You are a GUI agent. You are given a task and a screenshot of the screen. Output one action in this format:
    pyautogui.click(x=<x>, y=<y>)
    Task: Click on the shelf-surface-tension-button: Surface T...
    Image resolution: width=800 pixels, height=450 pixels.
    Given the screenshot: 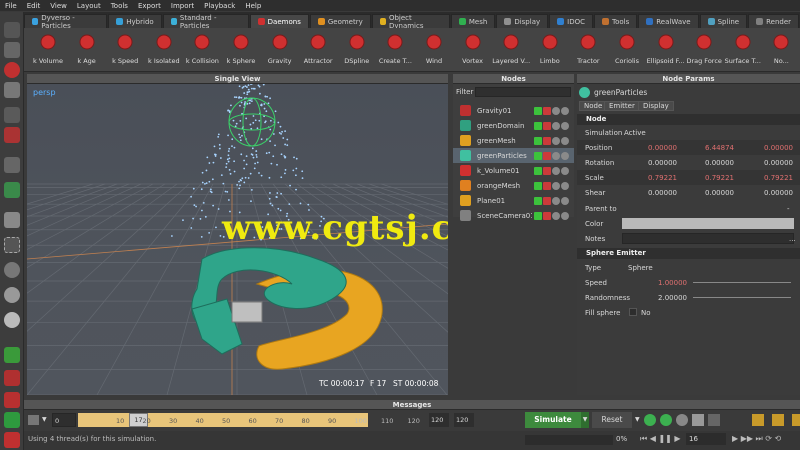 What is the action you would take?
    pyautogui.click(x=743, y=50)
    